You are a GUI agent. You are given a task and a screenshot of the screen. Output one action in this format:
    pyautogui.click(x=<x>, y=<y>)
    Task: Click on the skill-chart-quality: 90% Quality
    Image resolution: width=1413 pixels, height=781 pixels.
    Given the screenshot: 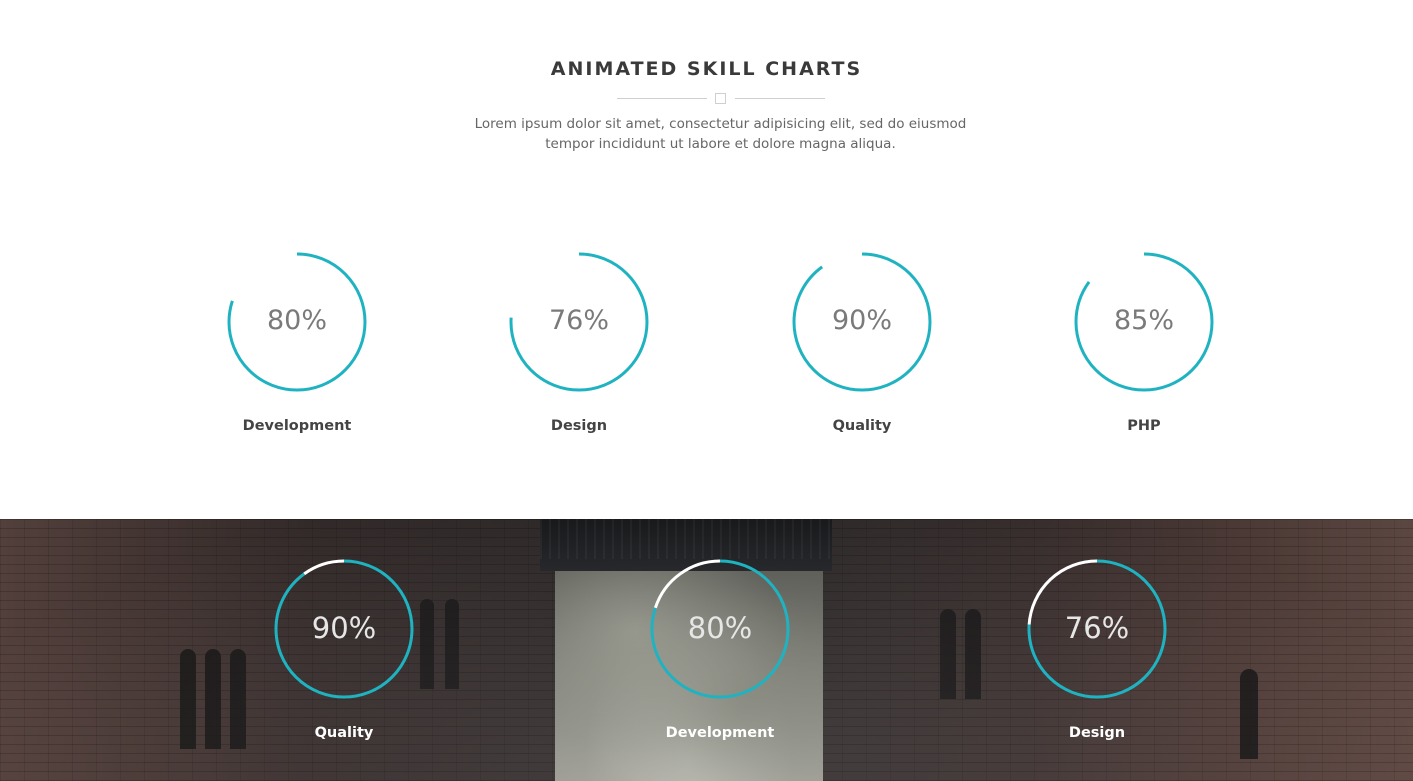 What is the action you would take?
    pyautogui.click(x=862, y=342)
    